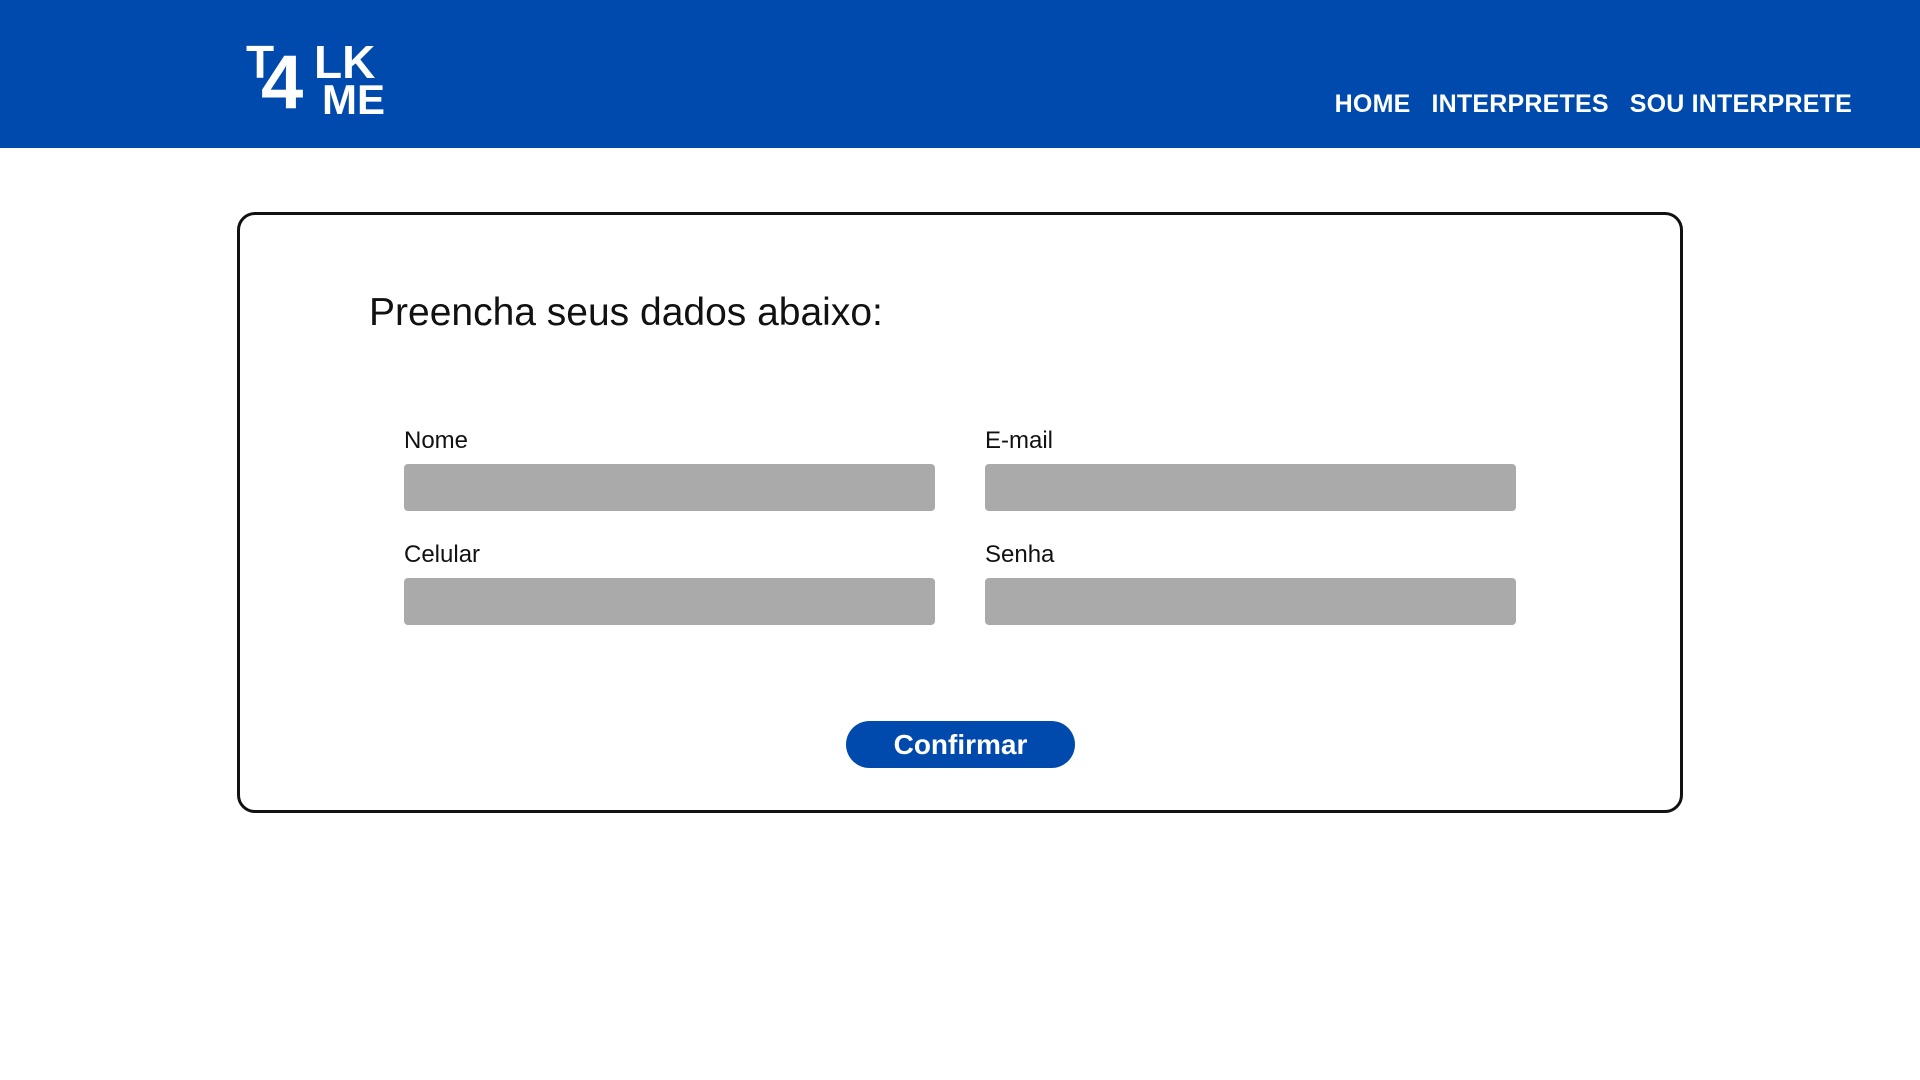  What do you see at coordinates (1250, 487) in the screenshot?
I see `email-input` at bounding box center [1250, 487].